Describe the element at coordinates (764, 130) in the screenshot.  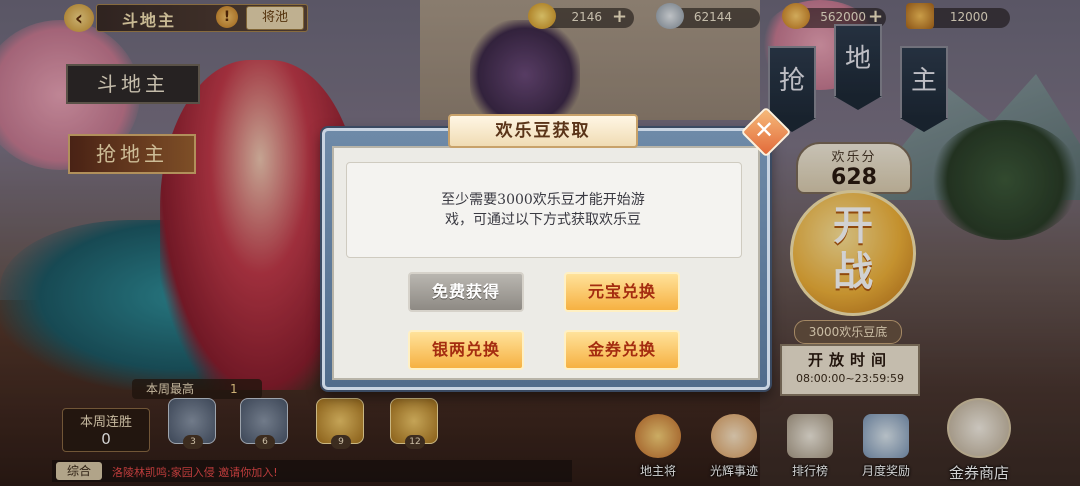
I see `close-icon: ✕` at that location.